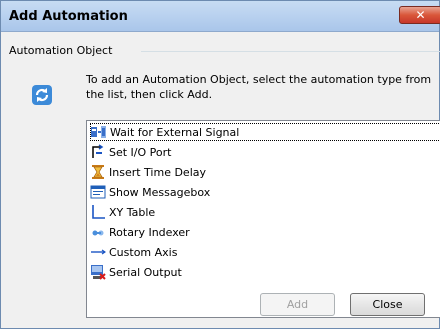  What do you see at coordinates (68, 16) in the screenshot?
I see `dialog-title: Add Automation` at bounding box center [68, 16].